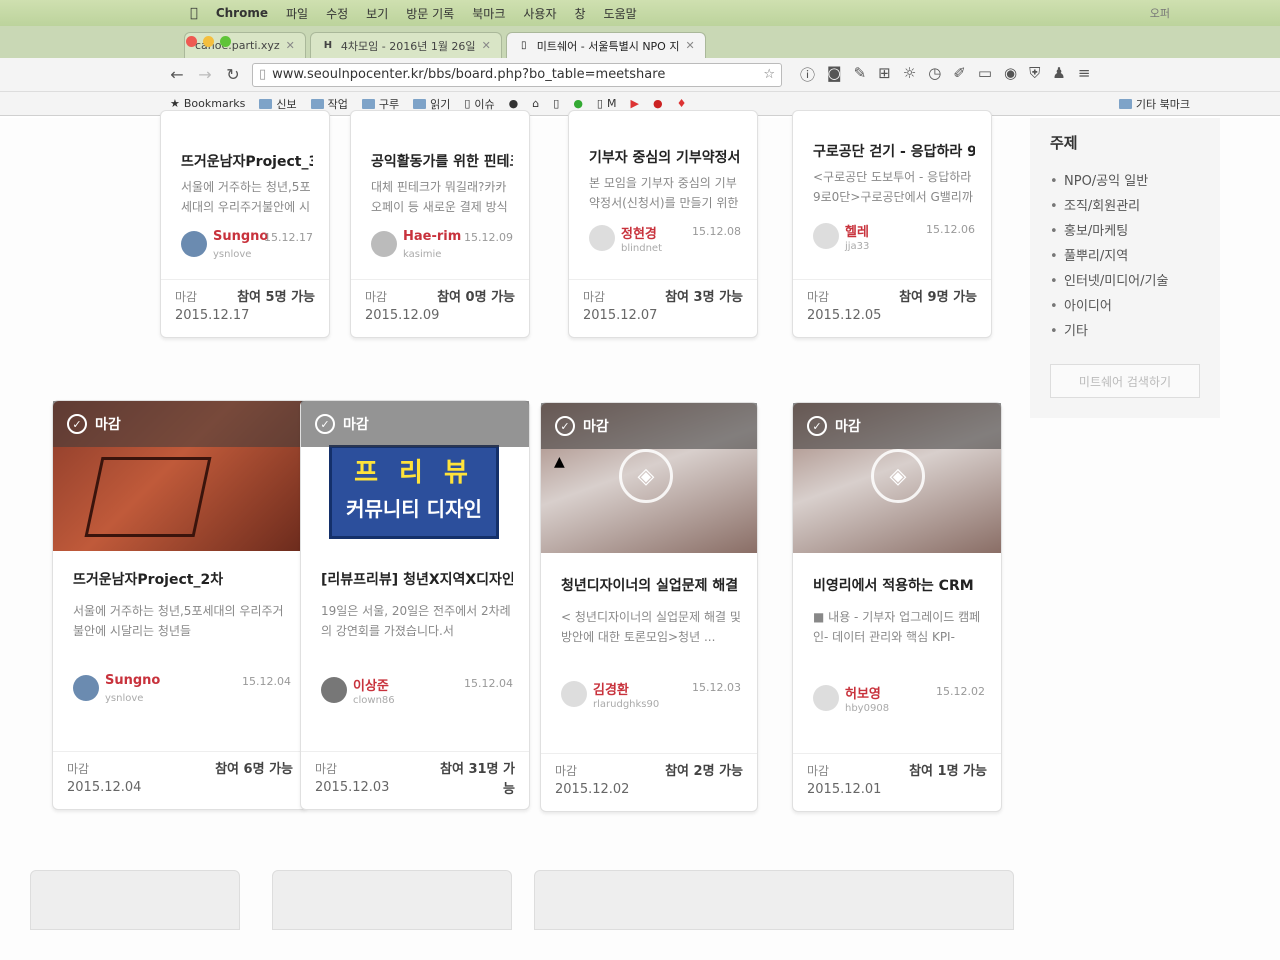 The width and height of the screenshot is (1280, 960). What do you see at coordinates (440, 308) in the screenshot?
I see `card-footer: 마감 2015.12.09 참여 0명 가능` at bounding box center [440, 308].